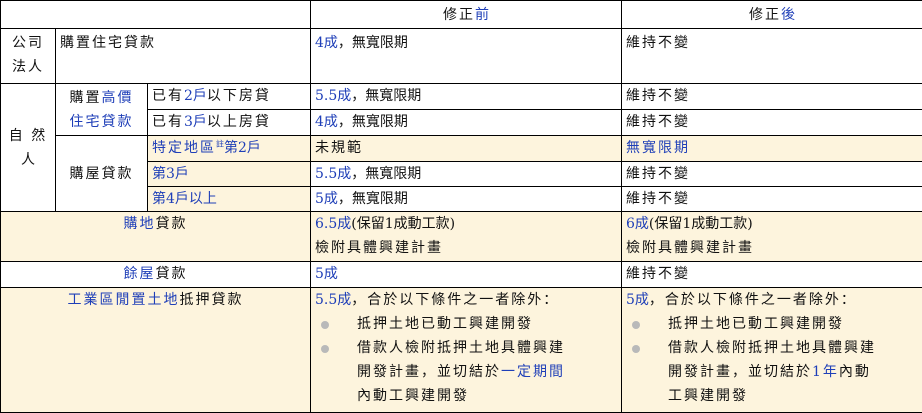 This screenshot has height=413, width=922. Describe the element at coordinates (772, 15) in the screenshot. I see `header-after: 修正後` at that location.